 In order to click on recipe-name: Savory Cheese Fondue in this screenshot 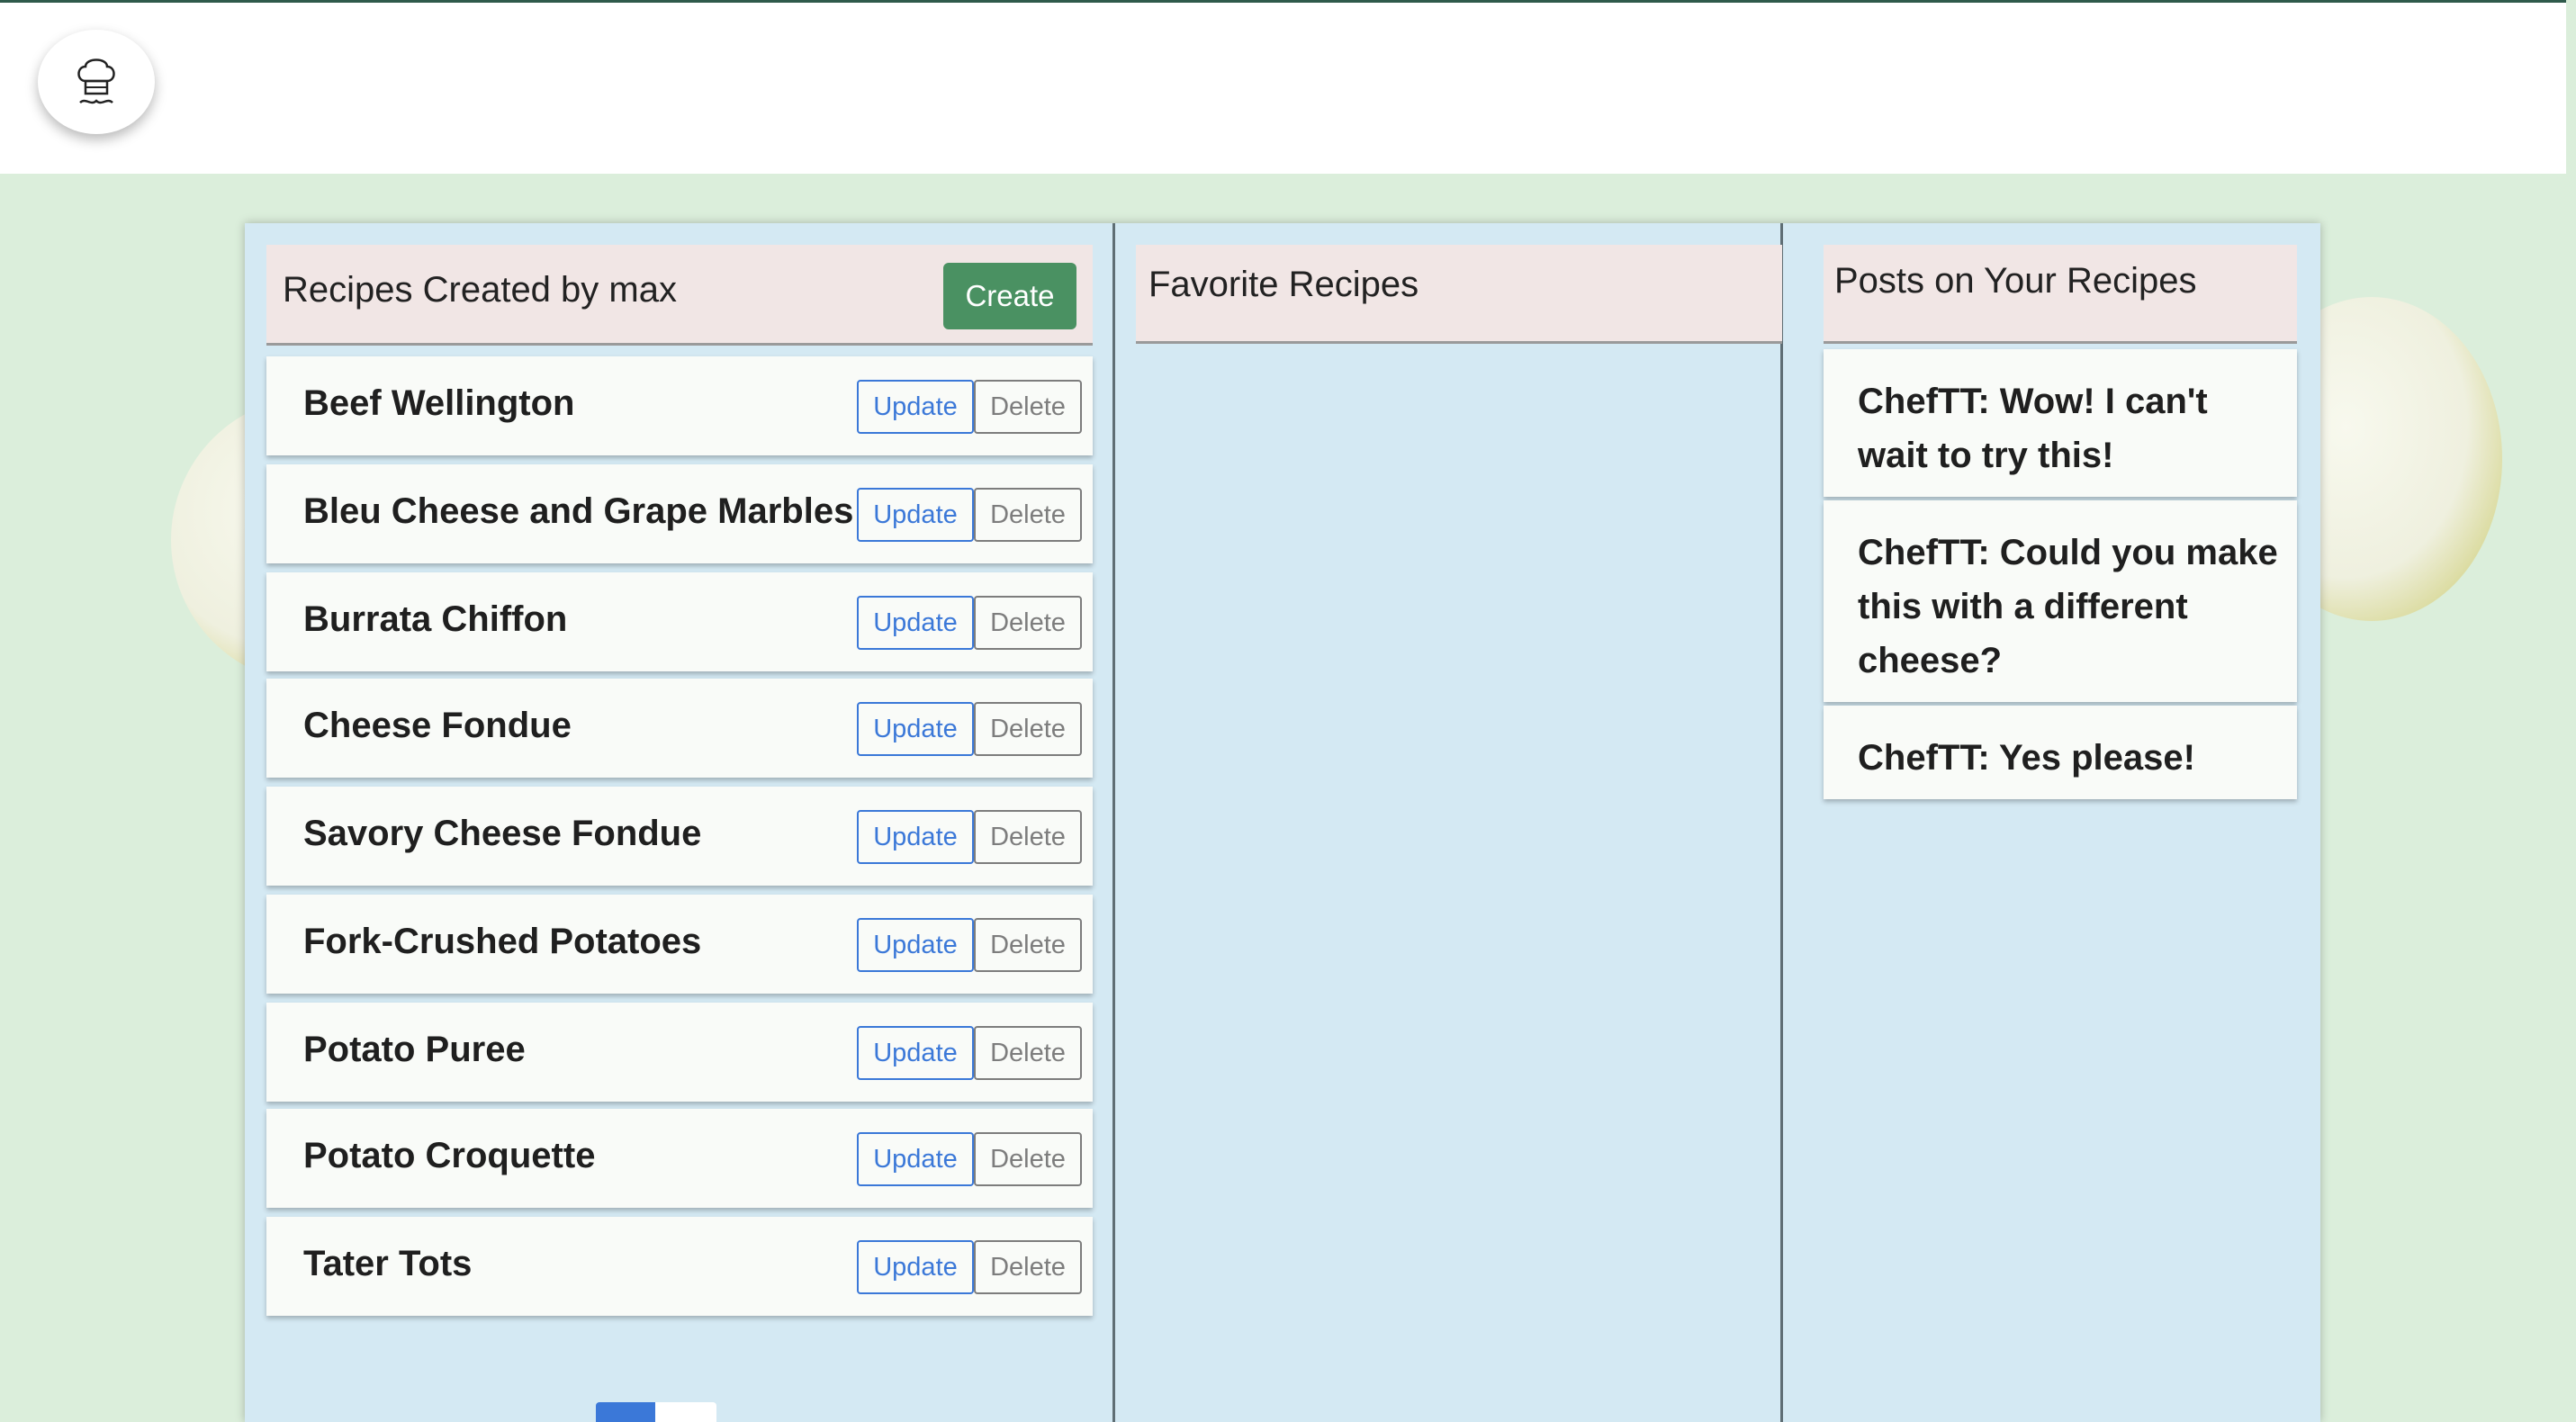, I will do `click(502, 834)`.